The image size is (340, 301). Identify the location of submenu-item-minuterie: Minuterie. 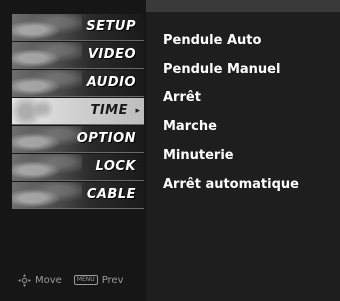
(198, 155).